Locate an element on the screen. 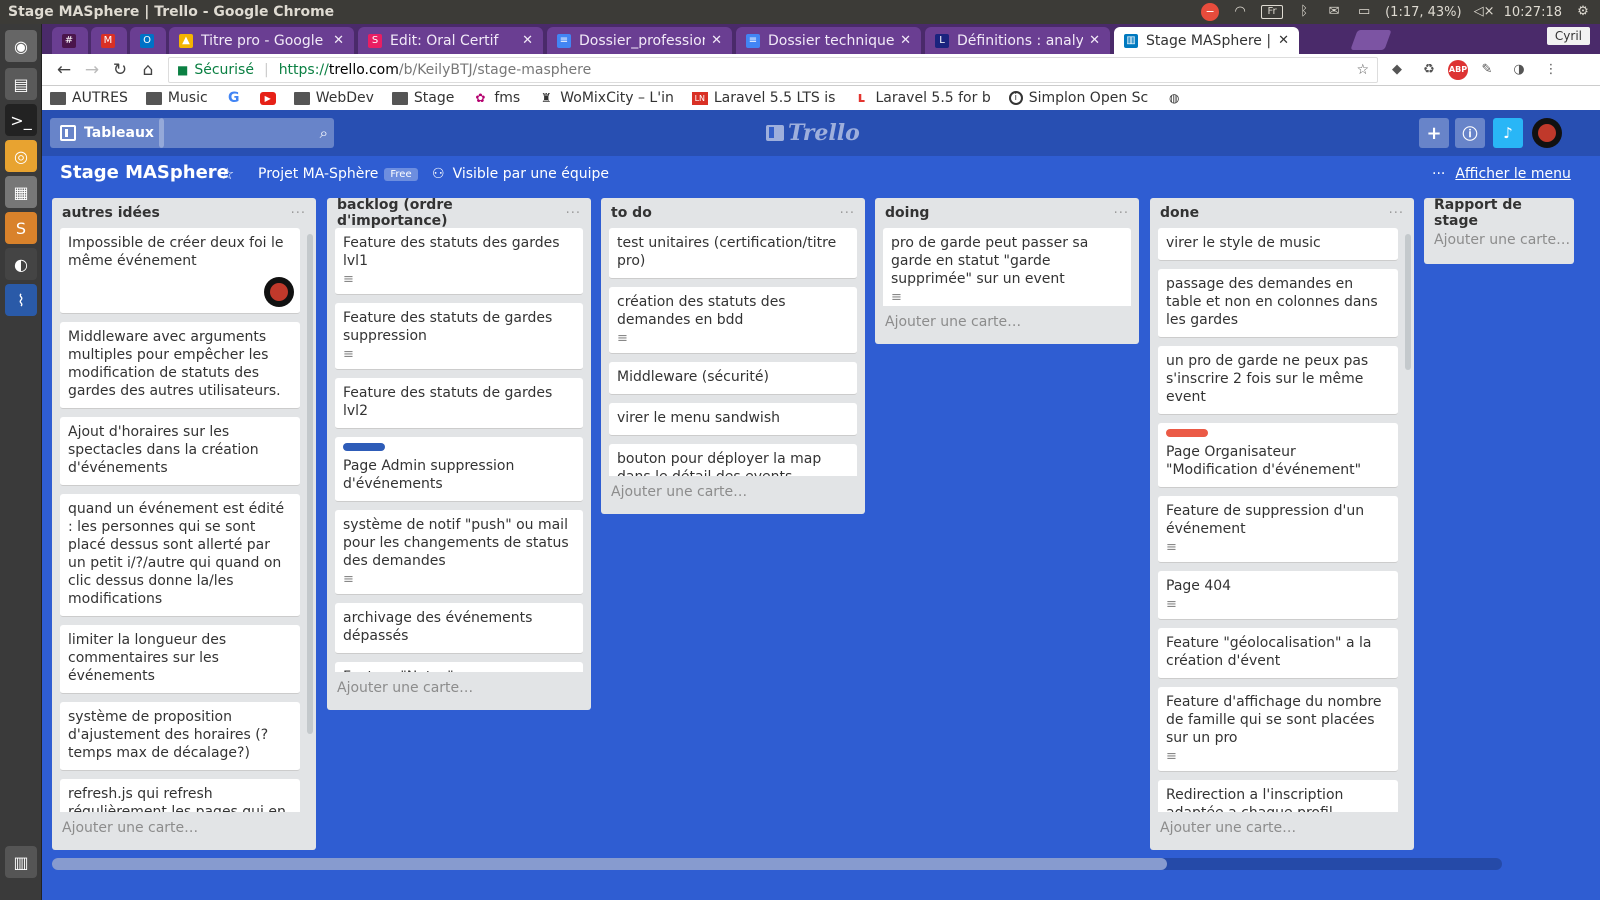 This screenshot has height=900, width=1600. list-header: to do ··· is located at coordinates (733, 213).